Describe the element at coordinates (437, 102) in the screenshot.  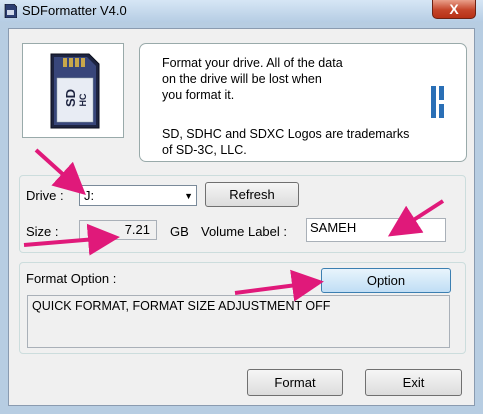
I see `sd-association-logo-icon` at that location.